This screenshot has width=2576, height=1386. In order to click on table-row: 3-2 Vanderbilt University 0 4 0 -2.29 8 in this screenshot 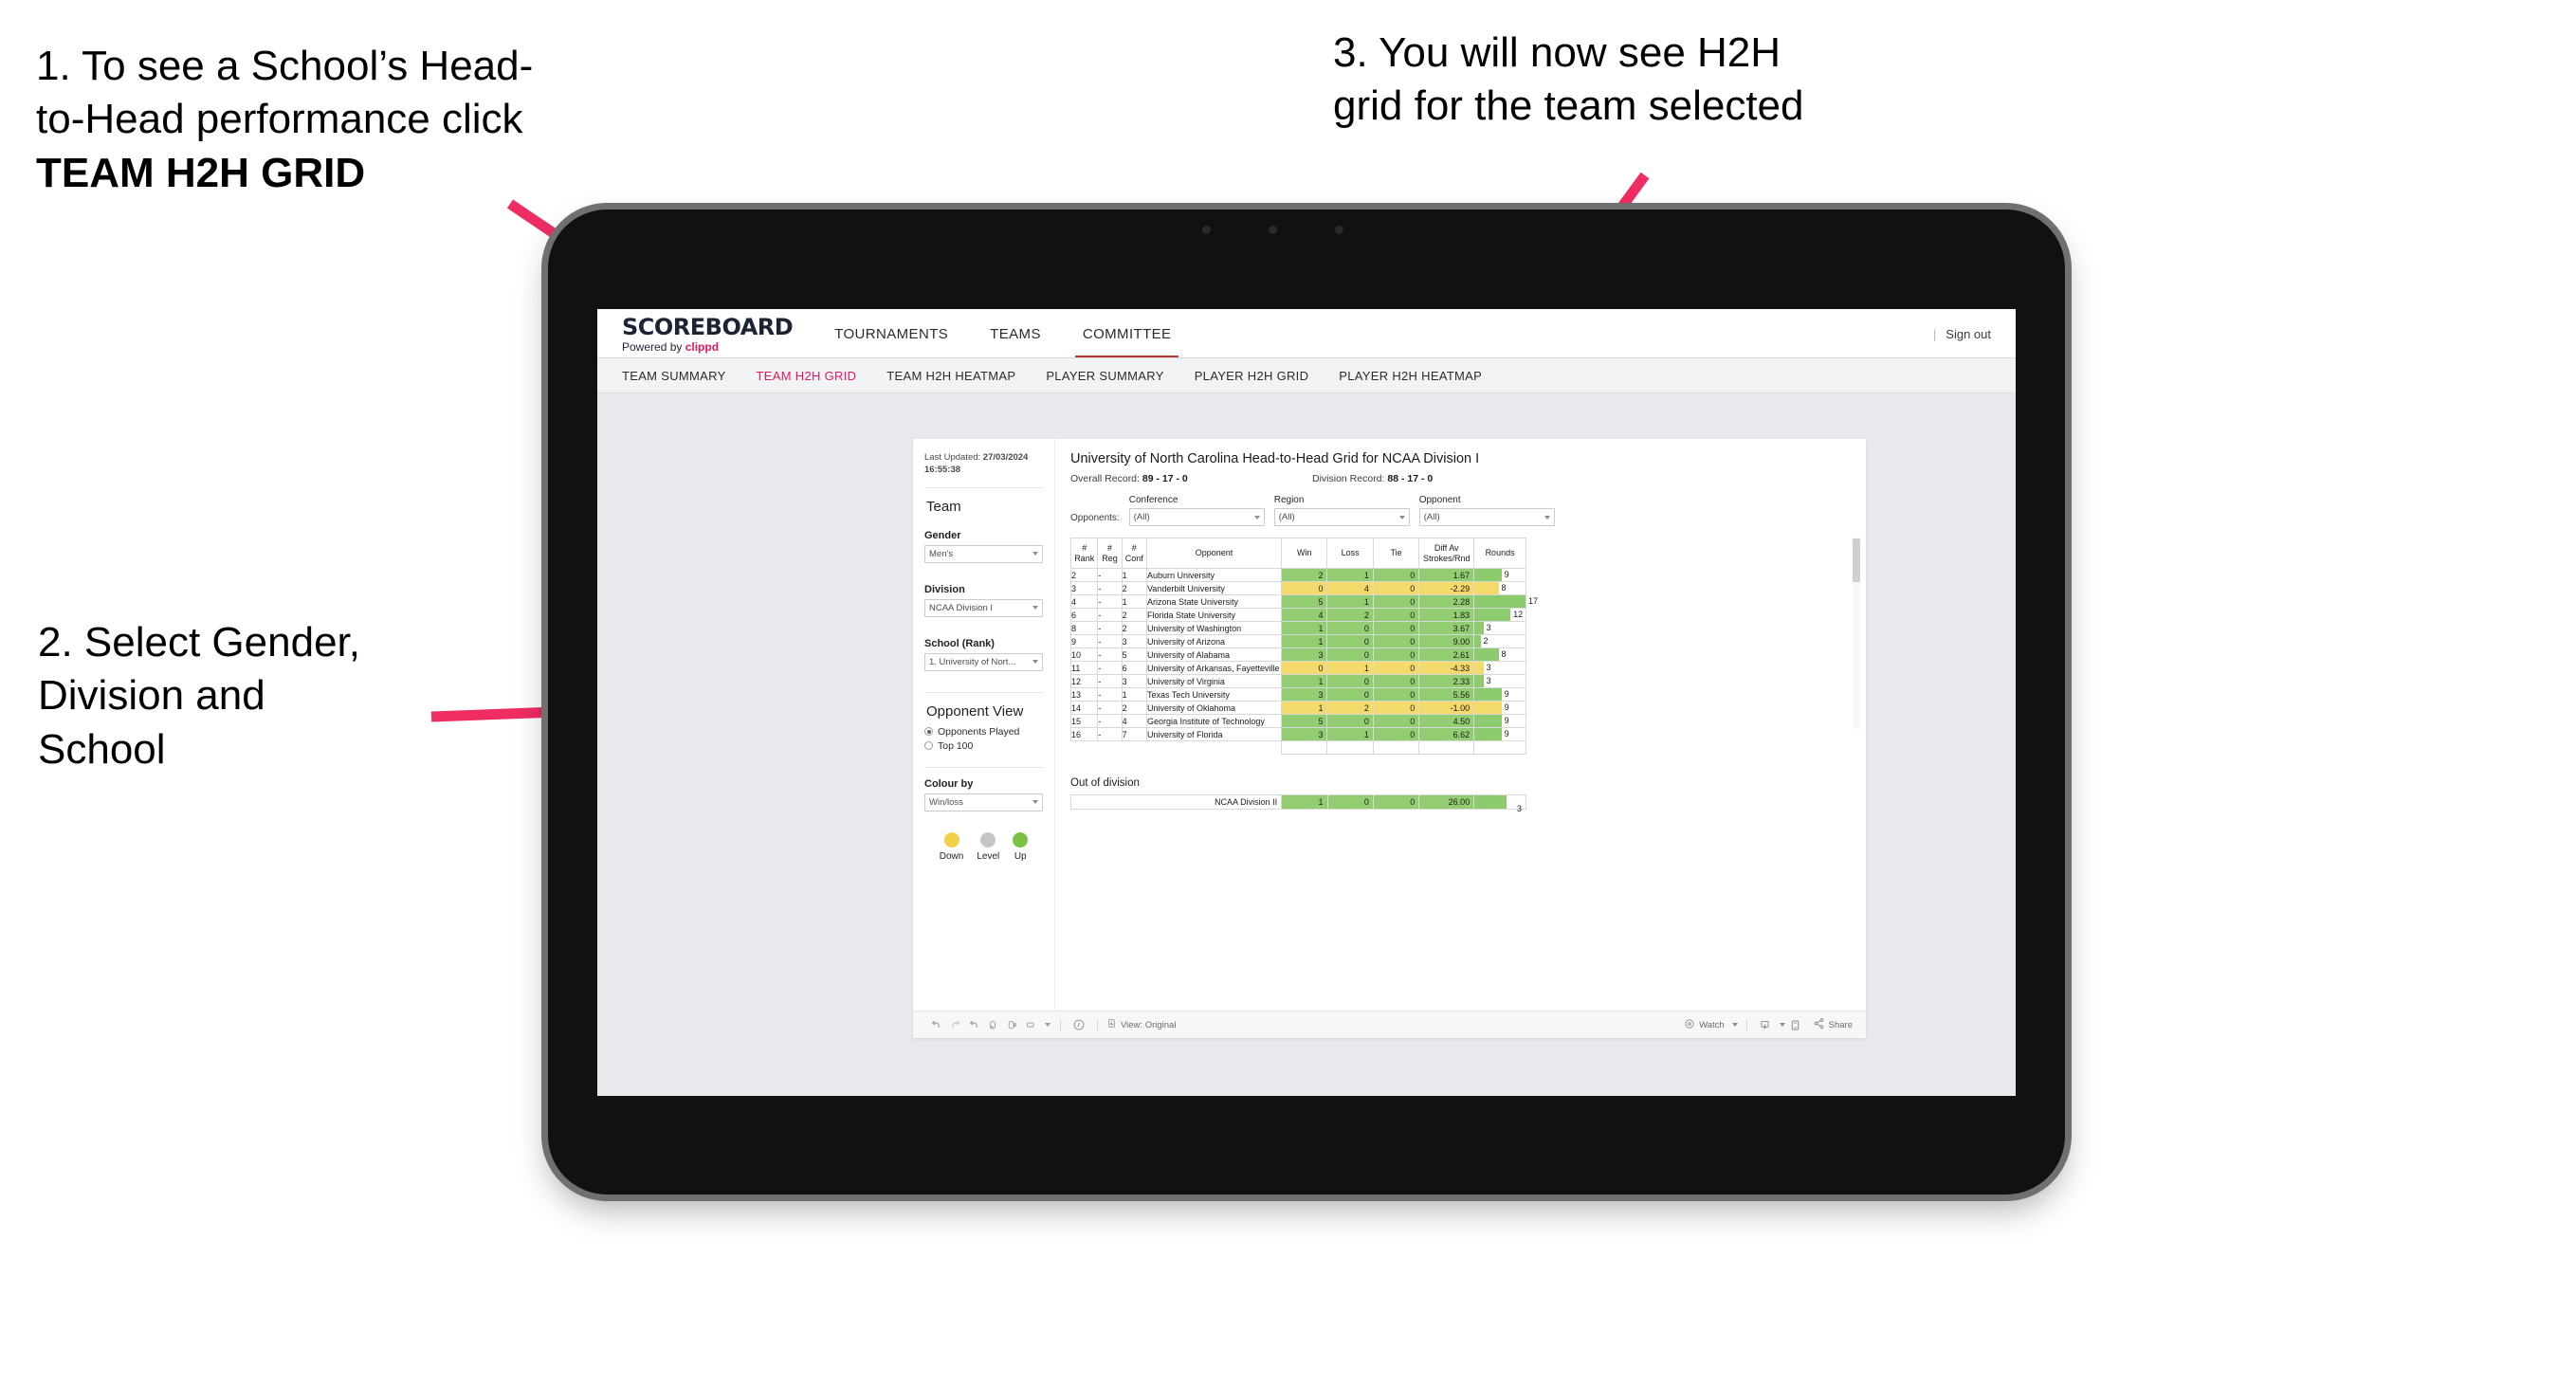, I will do `click(1297, 588)`.